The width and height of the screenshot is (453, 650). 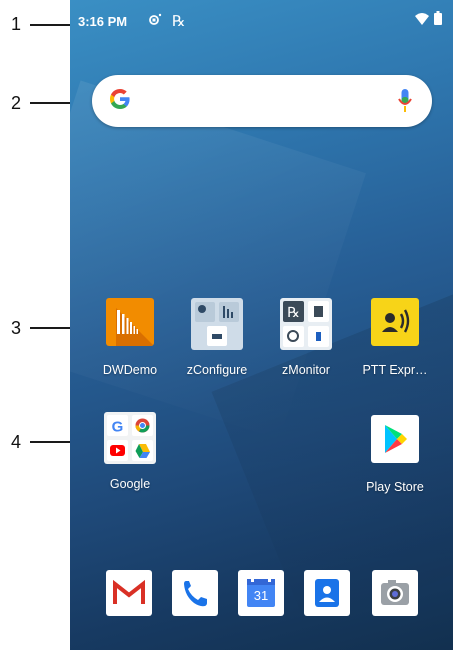 I want to click on rx-icon: ℞, so click(x=179, y=21).